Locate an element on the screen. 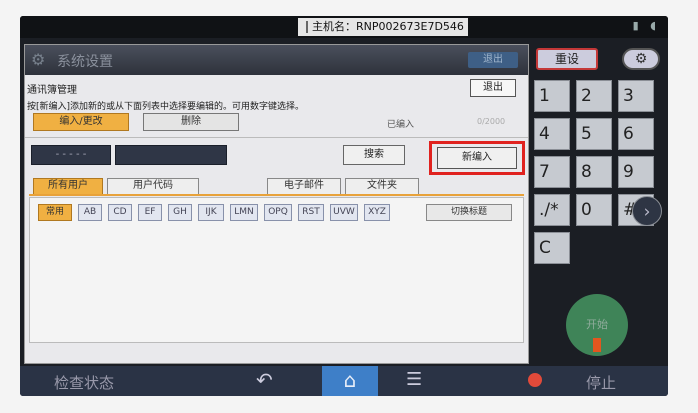 Image resolution: width=698 pixels, height=413 pixels. key-1: 1 is located at coordinates (552, 96).